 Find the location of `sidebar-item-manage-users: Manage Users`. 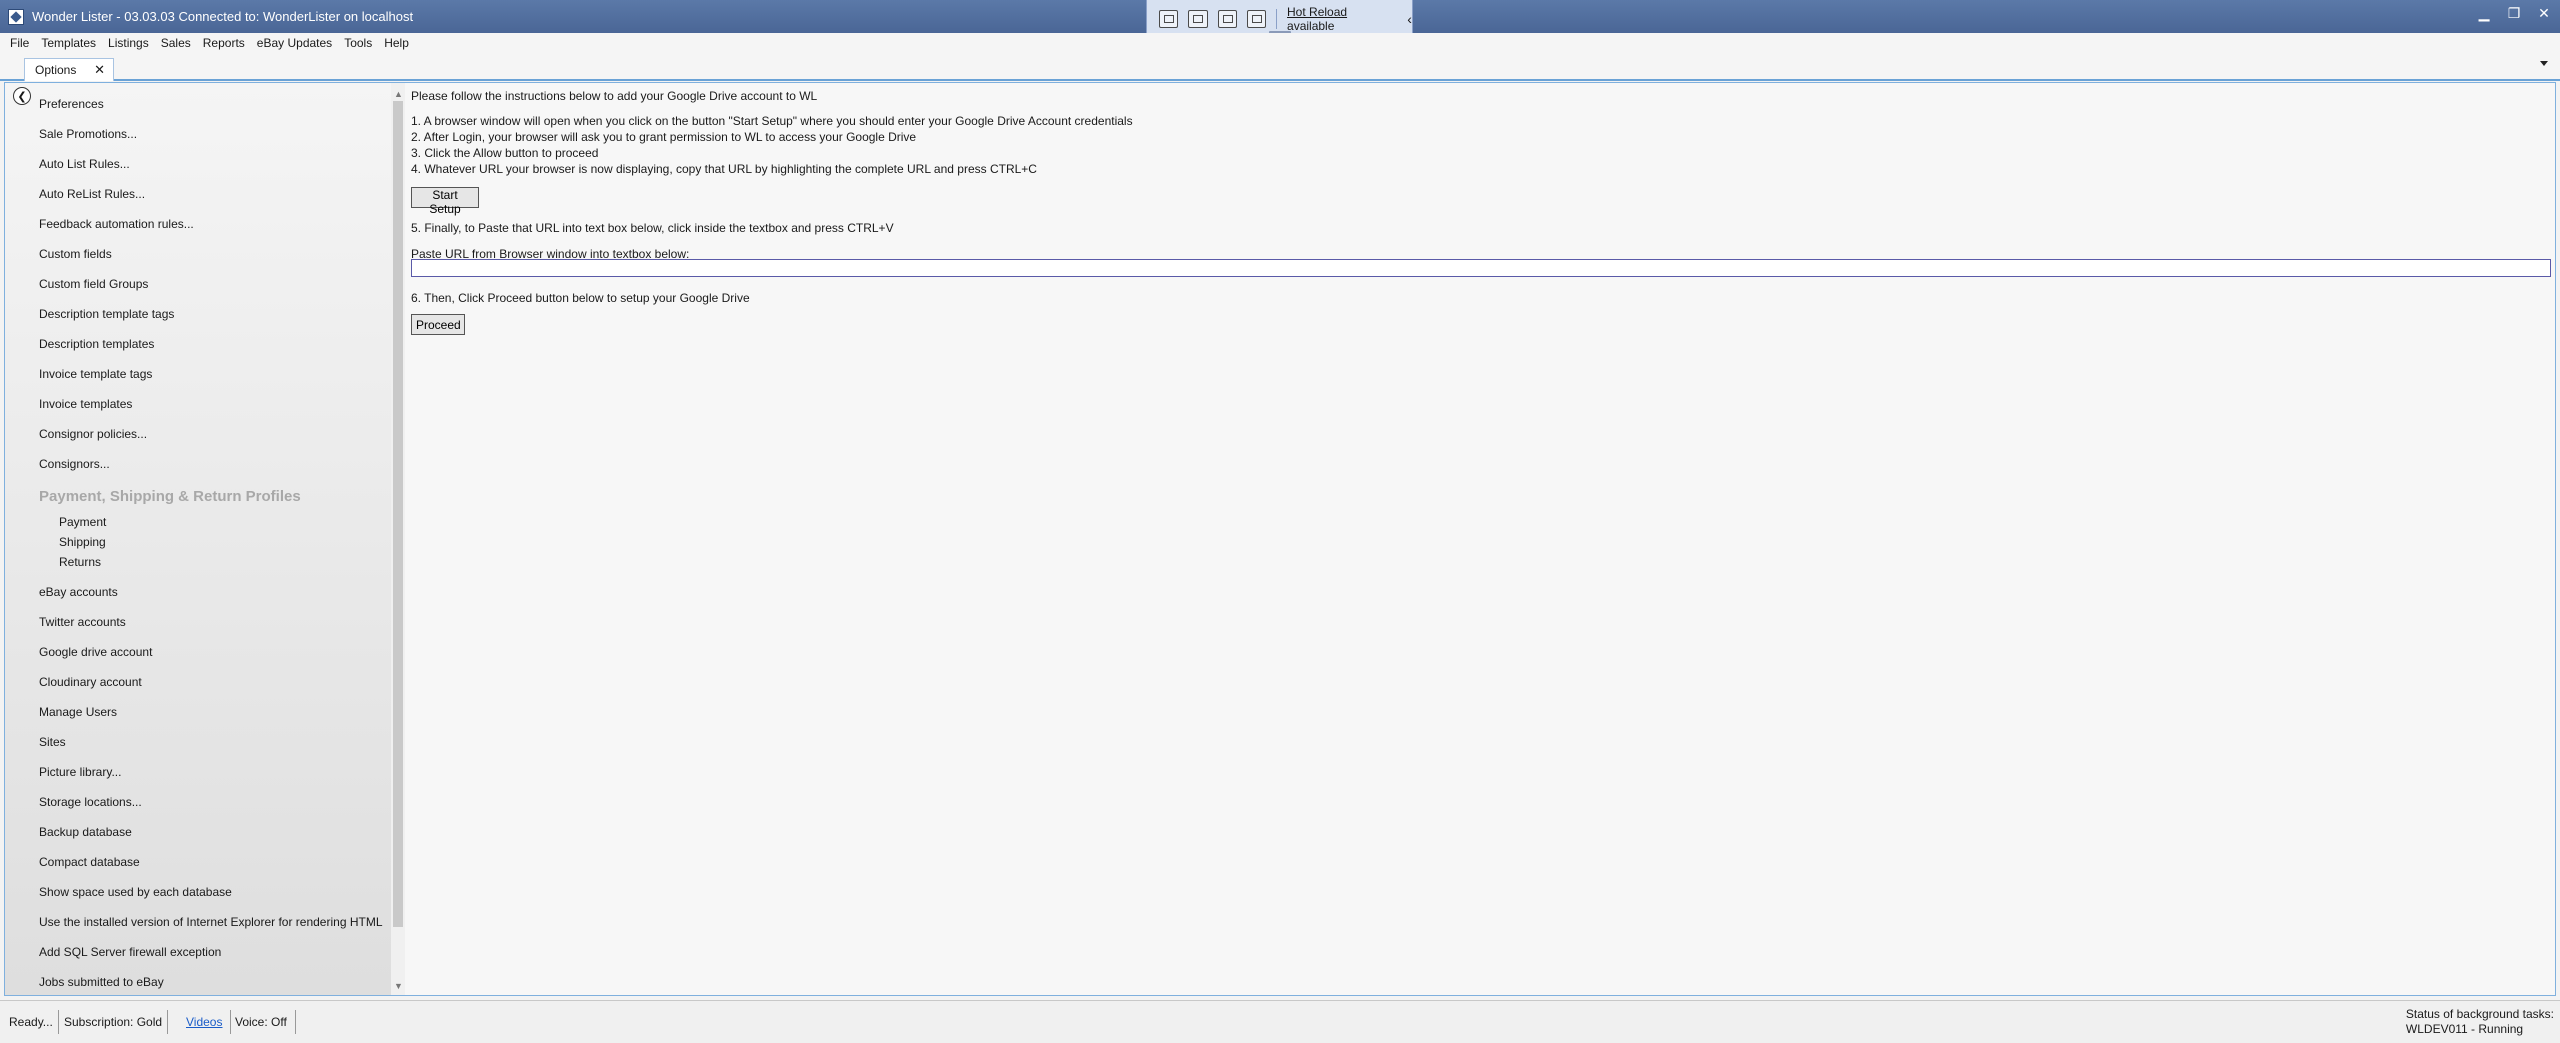

sidebar-item-manage-users: Manage Users is located at coordinates (78, 712).